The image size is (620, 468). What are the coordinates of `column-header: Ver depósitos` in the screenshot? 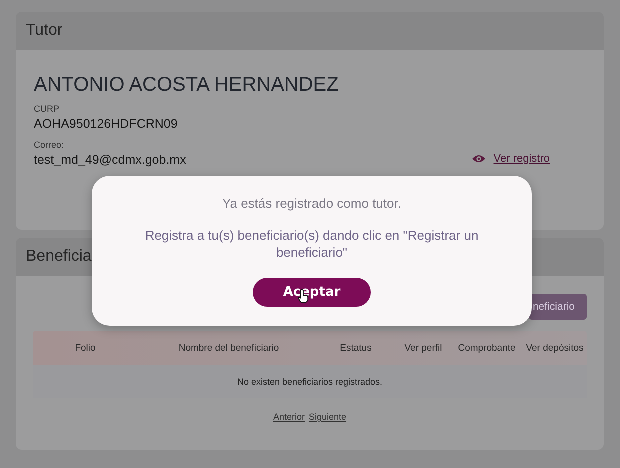 It's located at (555, 348).